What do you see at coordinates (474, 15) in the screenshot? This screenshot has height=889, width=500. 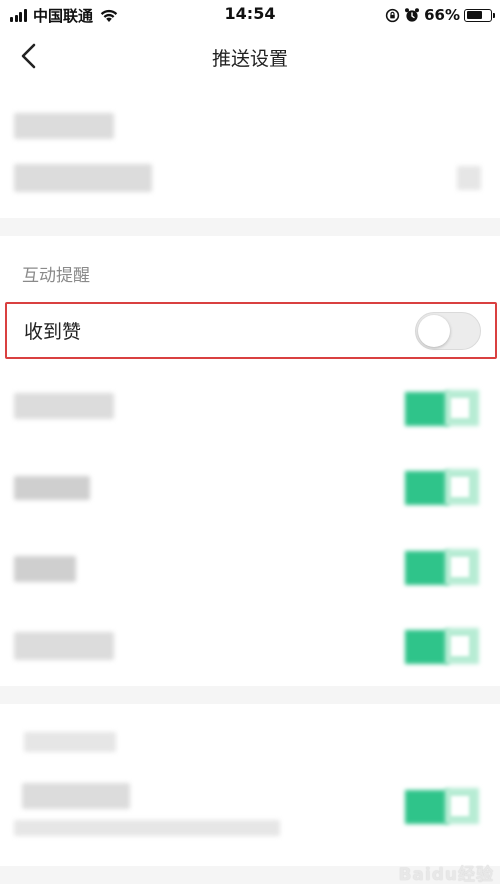 I see `battery-fill` at bounding box center [474, 15].